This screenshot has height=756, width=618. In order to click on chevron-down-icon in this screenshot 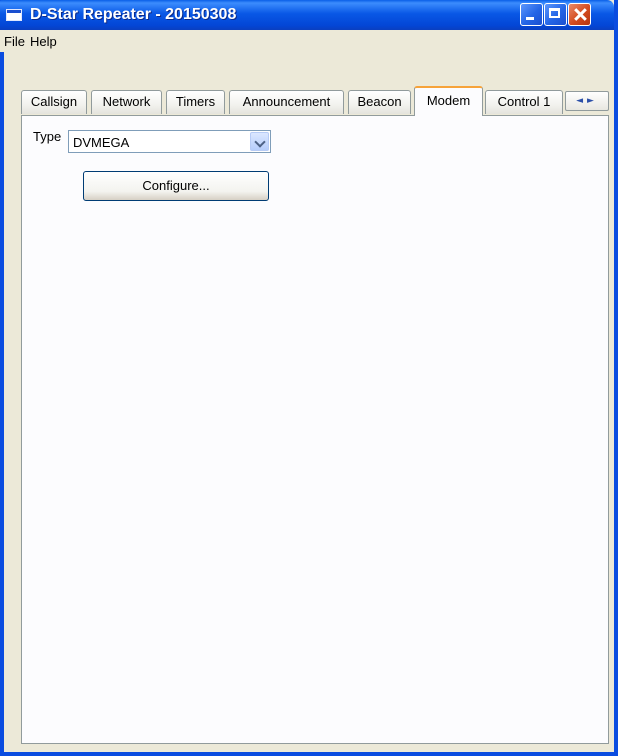, I will do `click(259, 141)`.